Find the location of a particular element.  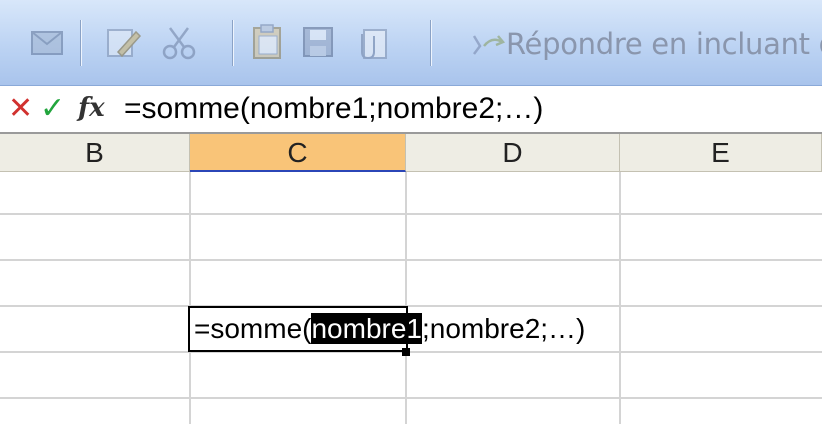

save-icon is located at coordinates (319, 42).